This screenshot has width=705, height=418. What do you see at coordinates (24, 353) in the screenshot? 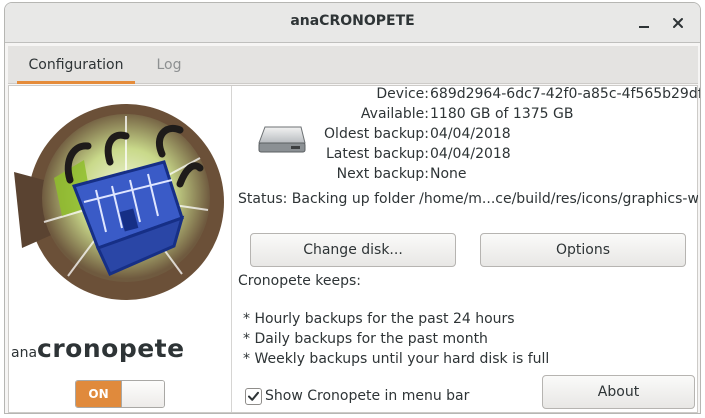
I see `brand-prefix: ana` at bounding box center [24, 353].